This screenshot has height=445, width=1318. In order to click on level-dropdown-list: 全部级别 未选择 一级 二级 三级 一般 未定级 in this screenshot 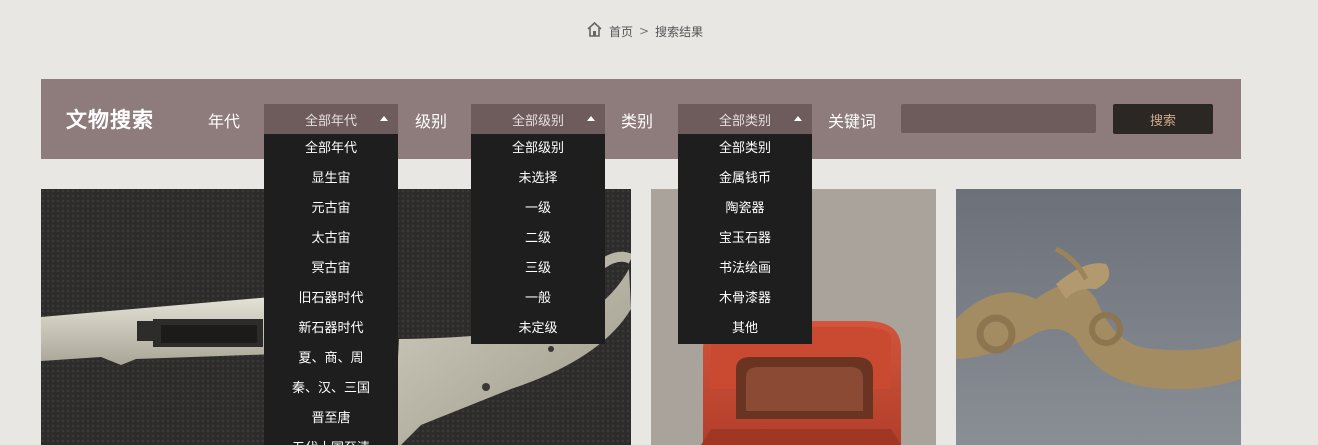, I will do `click(538, 239)`.